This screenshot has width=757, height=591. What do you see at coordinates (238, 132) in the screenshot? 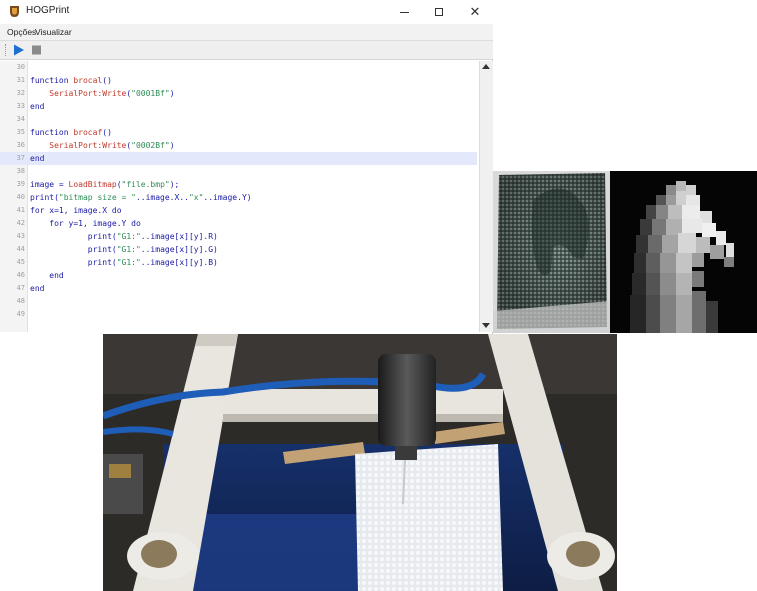
I see `code-line: 35 function brocaf()` at bounding box center [238, 132].